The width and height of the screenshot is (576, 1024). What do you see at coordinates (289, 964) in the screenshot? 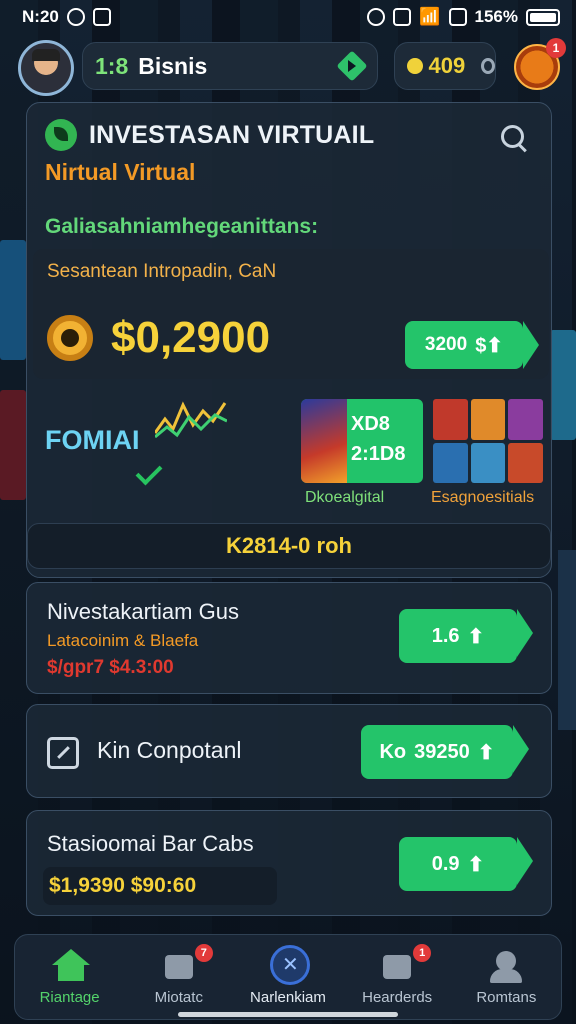
I see `compass-icon` at bounding box center [289, 964].